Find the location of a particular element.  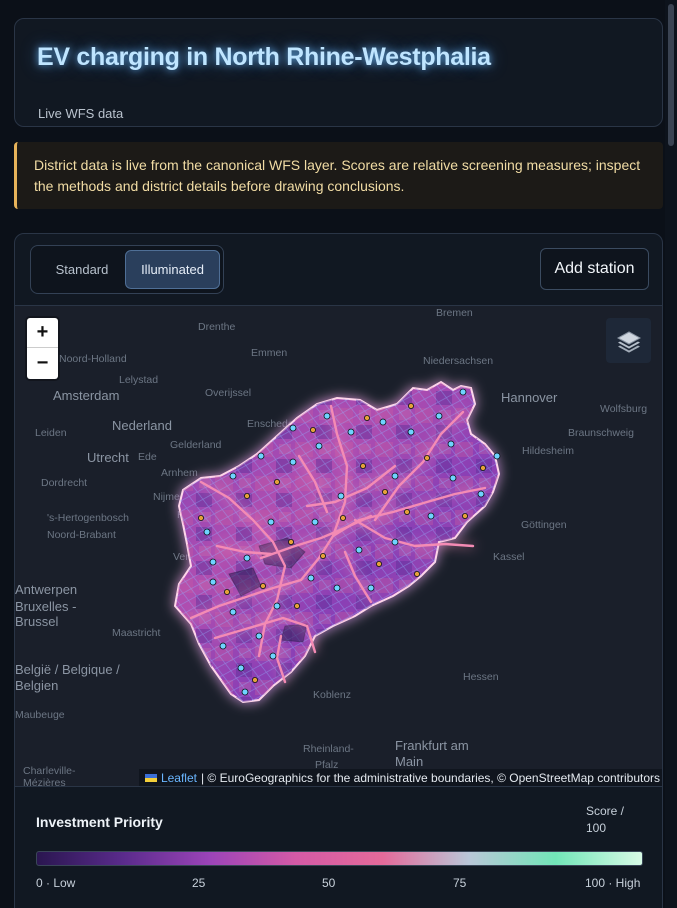

legend-color-ramp is located at coordinates (339, 858).